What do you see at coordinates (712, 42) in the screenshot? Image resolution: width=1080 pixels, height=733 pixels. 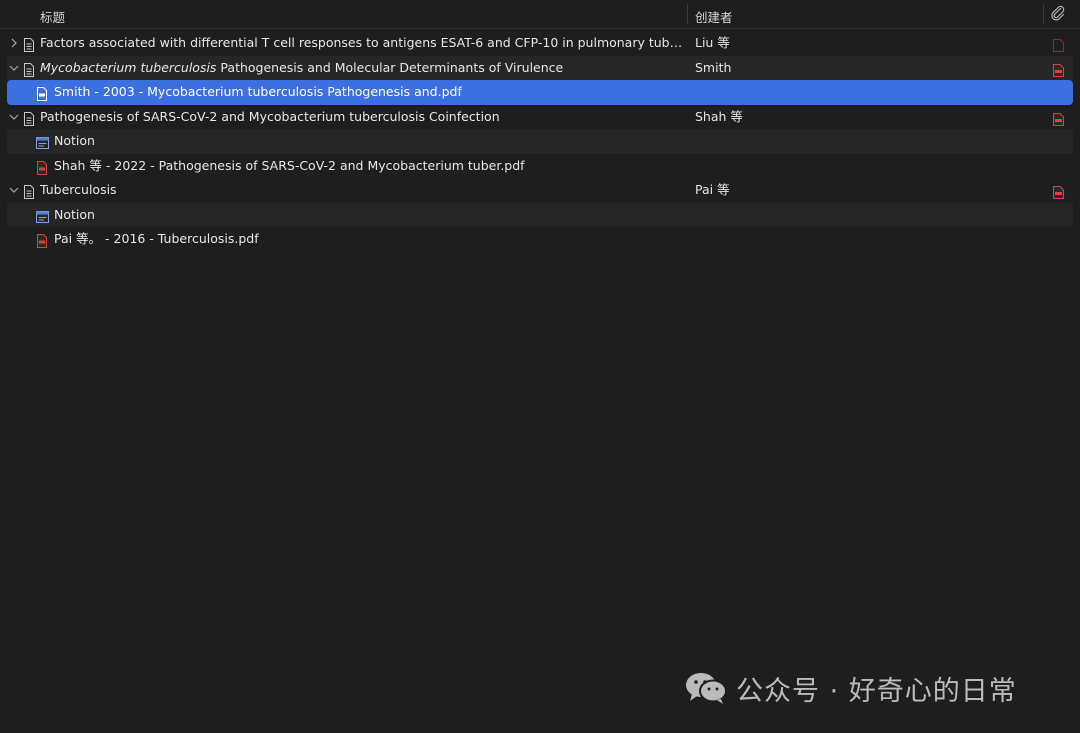 I see `item-creator: Liu 等` at bounding box center [712, 42].